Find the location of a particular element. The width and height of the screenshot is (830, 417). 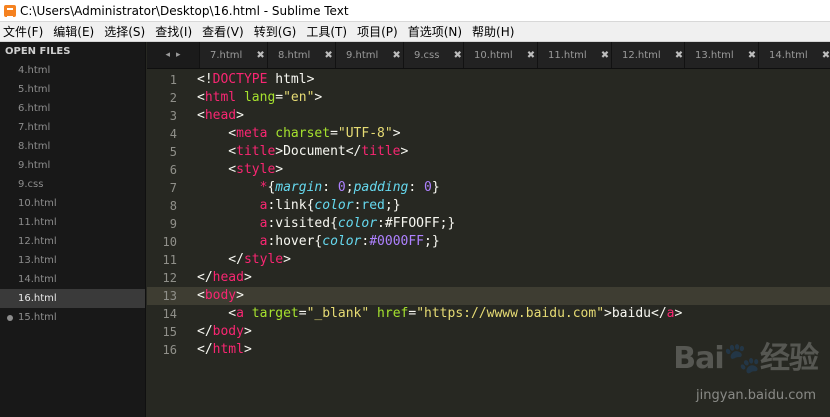

tab-label: 8.html is located at coordinates (294, 55).